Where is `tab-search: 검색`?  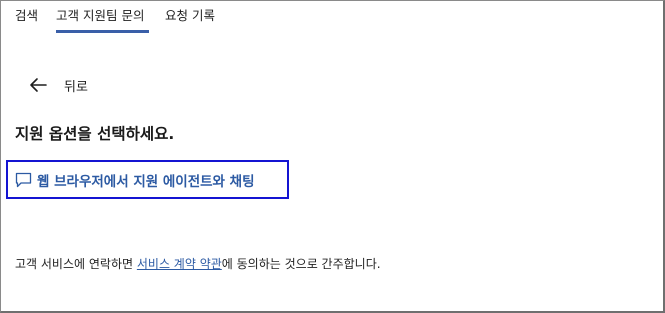
tab-search: 검색 is located at coordinates (26, 16).